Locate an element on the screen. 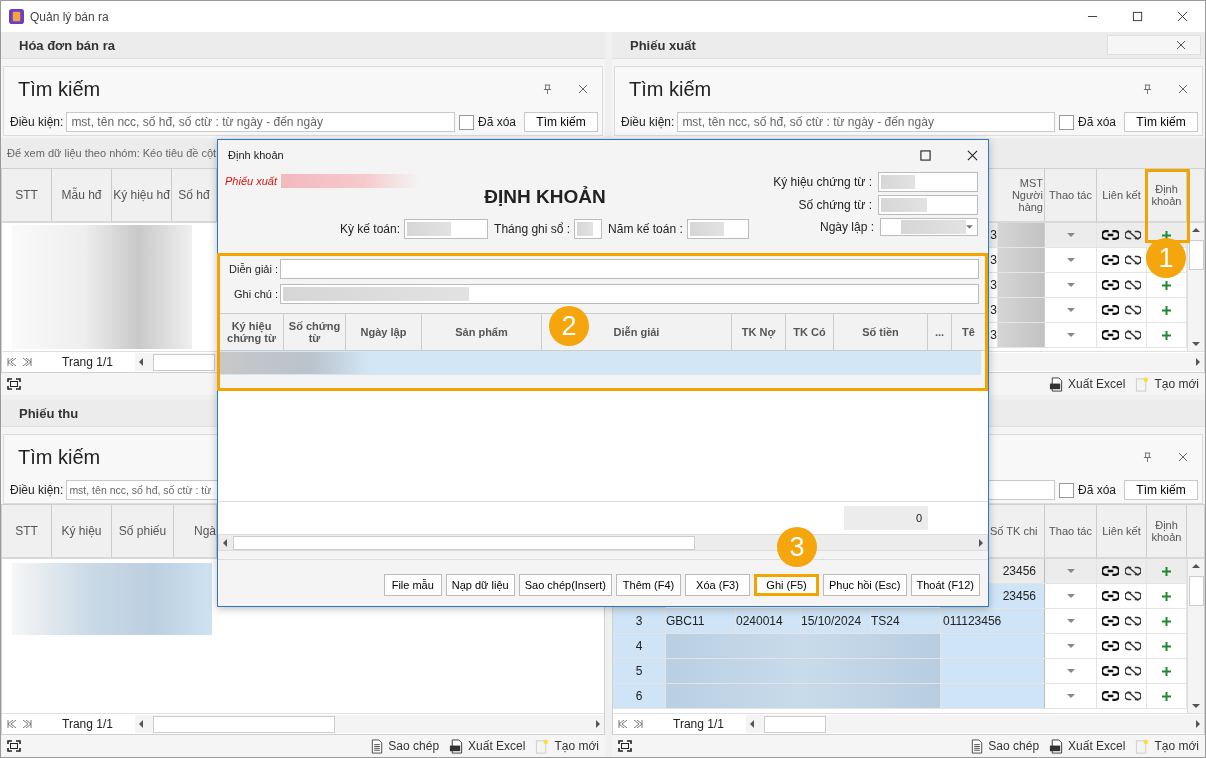 The width and height of the screenshot is (1206, 758). field-label: Số chứng từ : is located at coordinates (835, 205).